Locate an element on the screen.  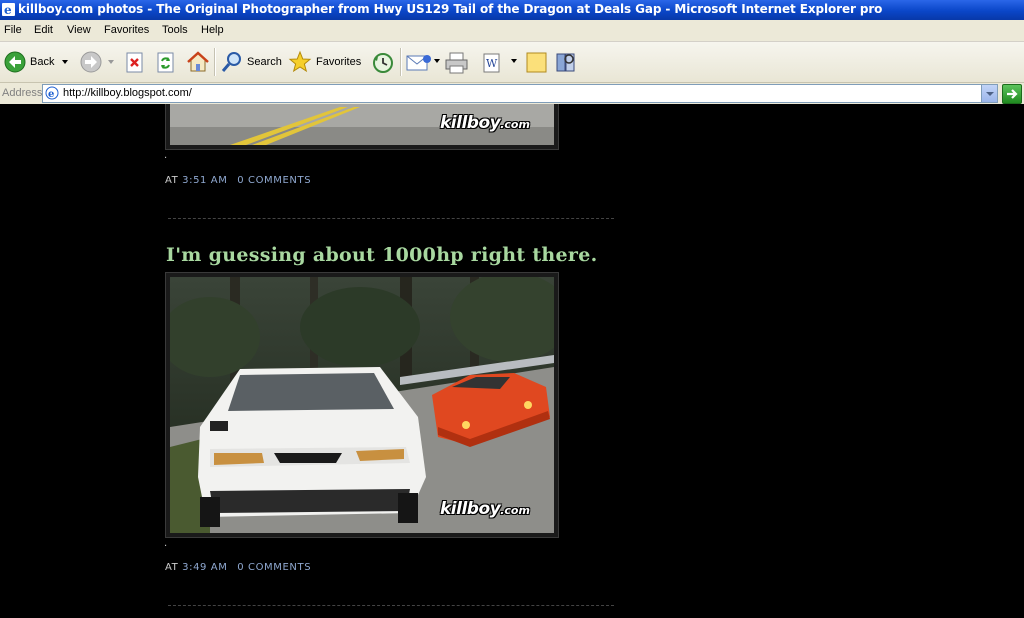
post-photo: killboy.com is located at coordinates (362, 127).